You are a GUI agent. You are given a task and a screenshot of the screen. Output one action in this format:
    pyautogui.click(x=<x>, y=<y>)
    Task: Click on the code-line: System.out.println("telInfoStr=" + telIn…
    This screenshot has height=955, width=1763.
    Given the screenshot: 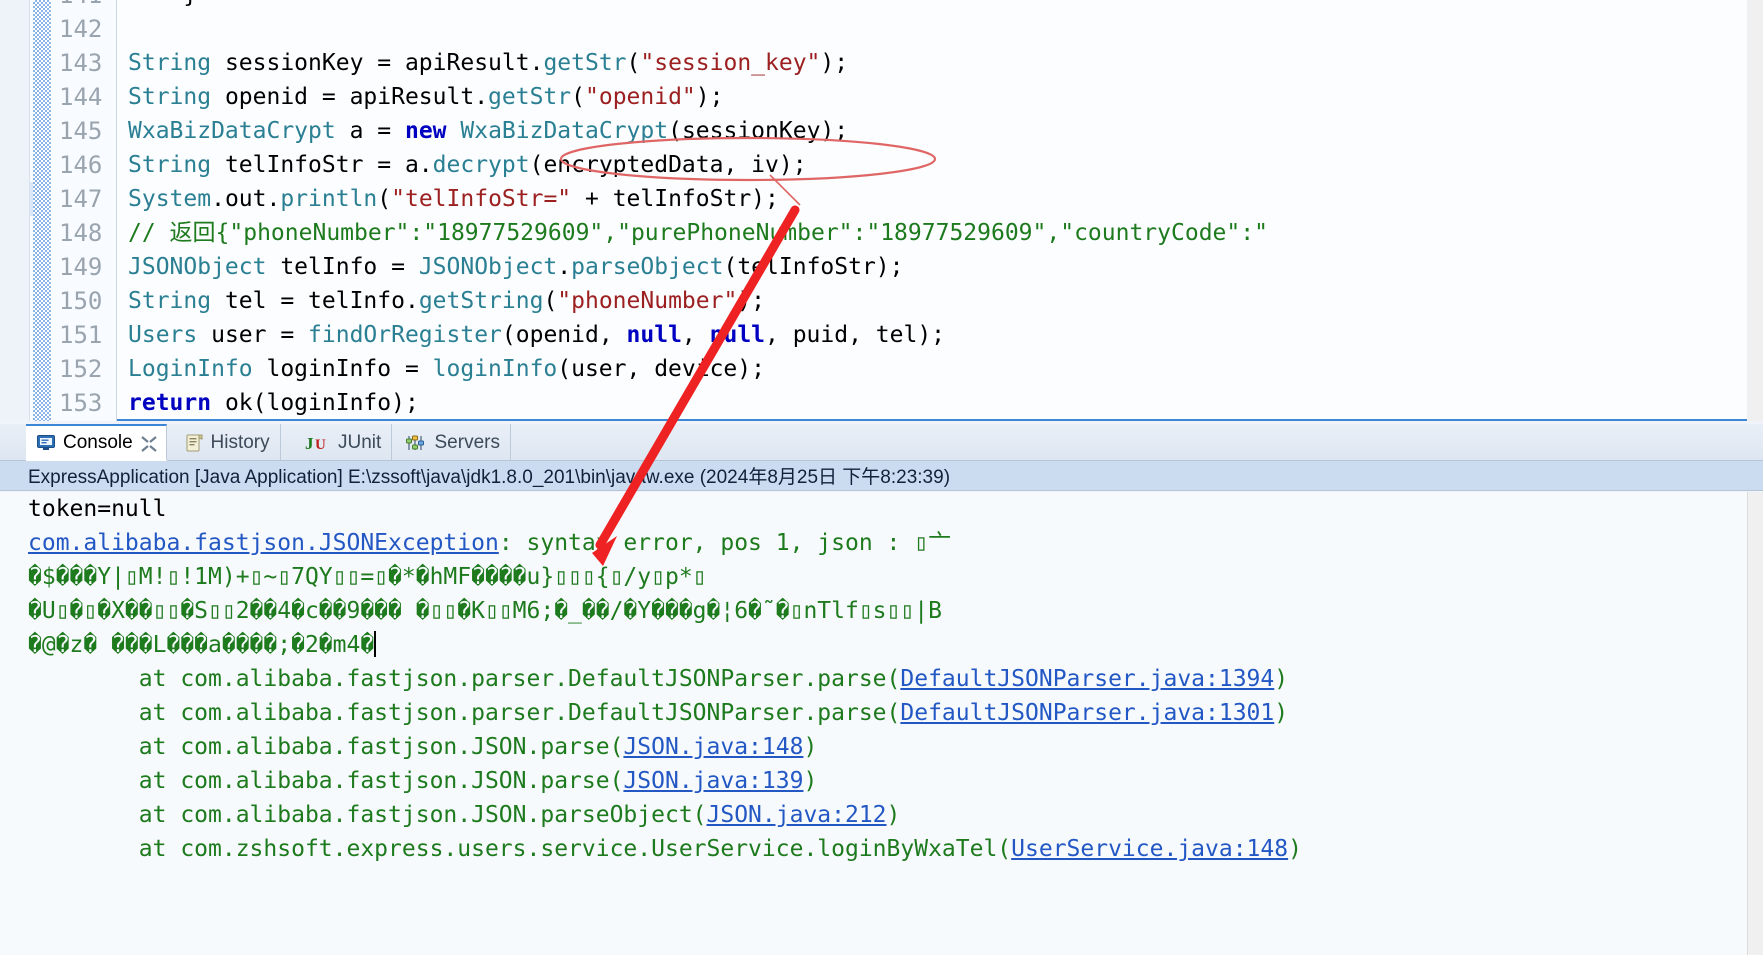 What is the action you would take?
    pyautogui.click(x=453, y=199)
    